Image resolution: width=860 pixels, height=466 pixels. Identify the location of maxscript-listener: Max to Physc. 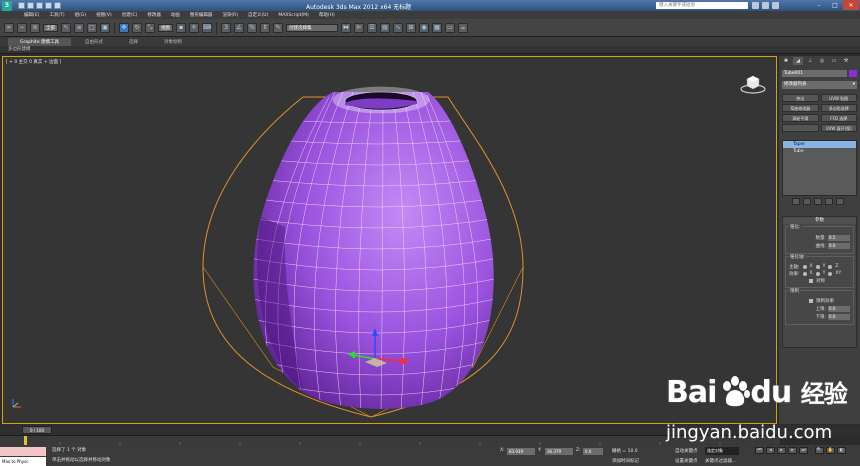
(23, 461).